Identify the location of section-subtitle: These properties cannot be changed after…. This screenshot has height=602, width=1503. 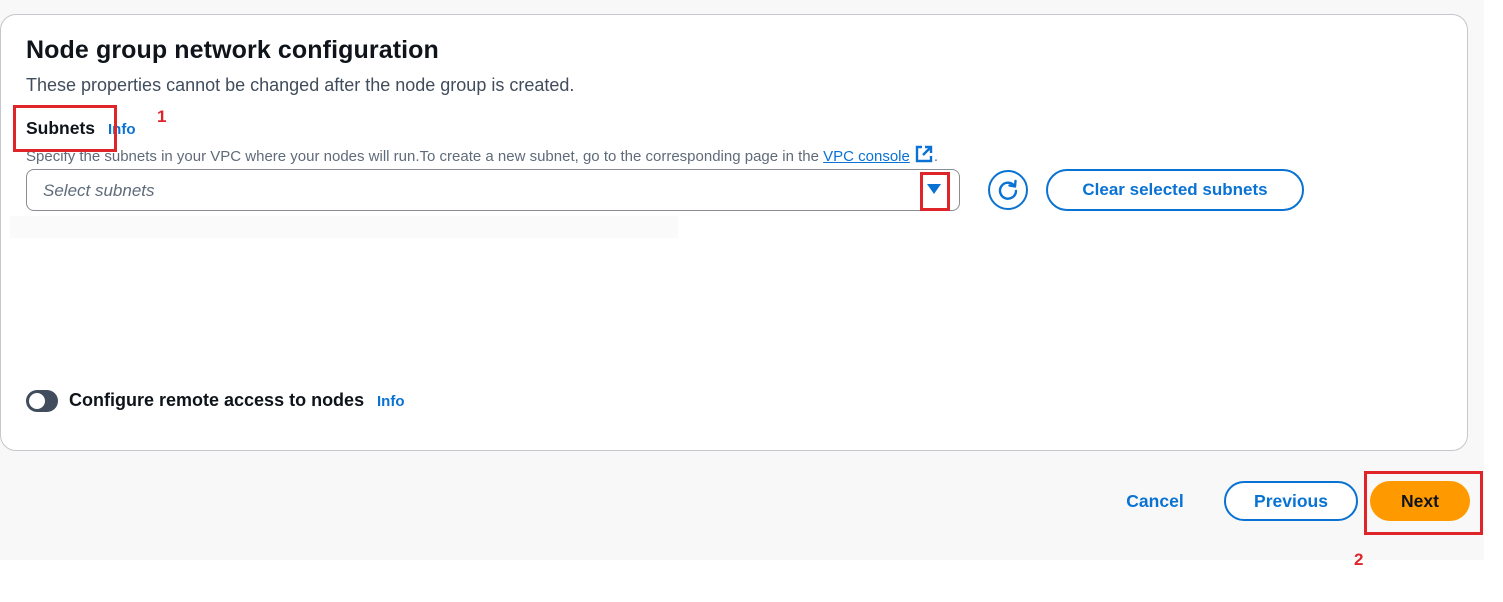
(300, 85).